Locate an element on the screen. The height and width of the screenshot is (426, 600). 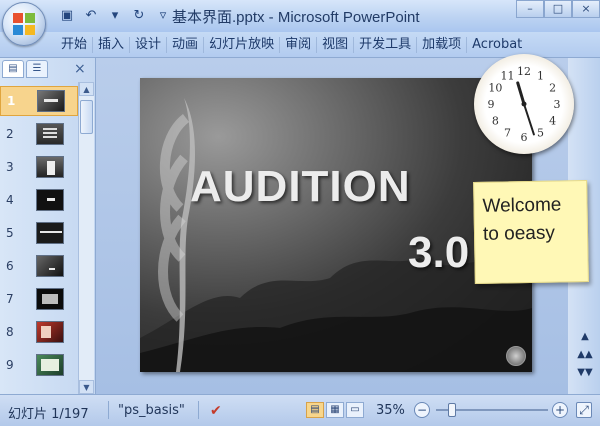
clock-number: 2 is located at coordinates (552, 88).